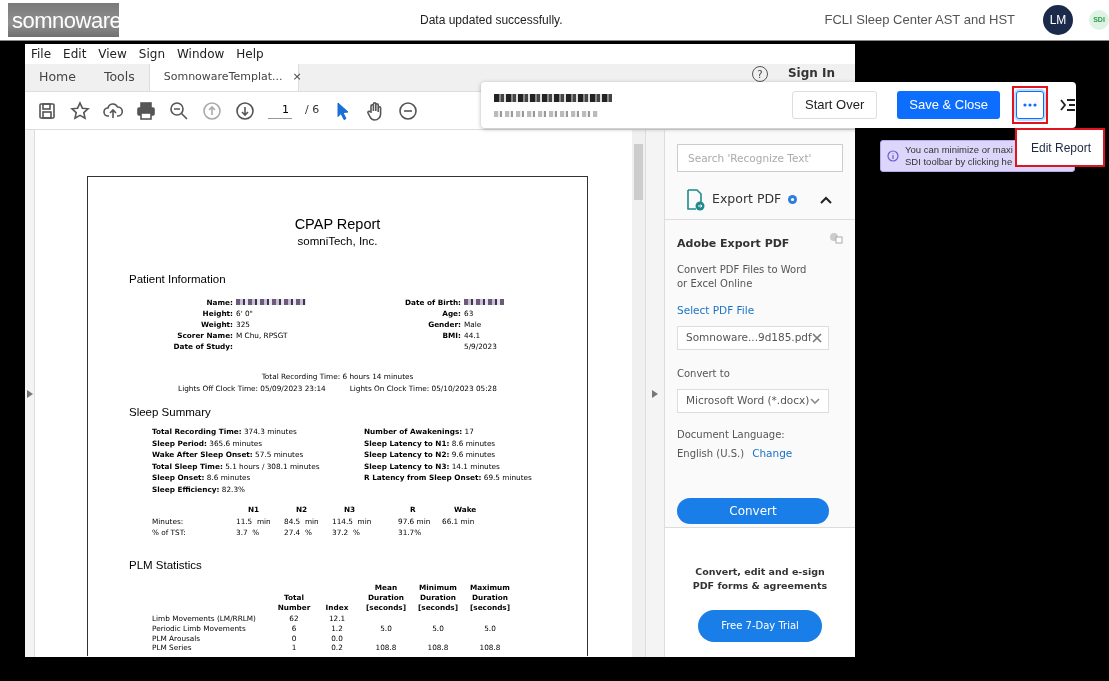  Describe the element at coordinates (47, 110) in the screenshot. I see `save-icon` at that location.